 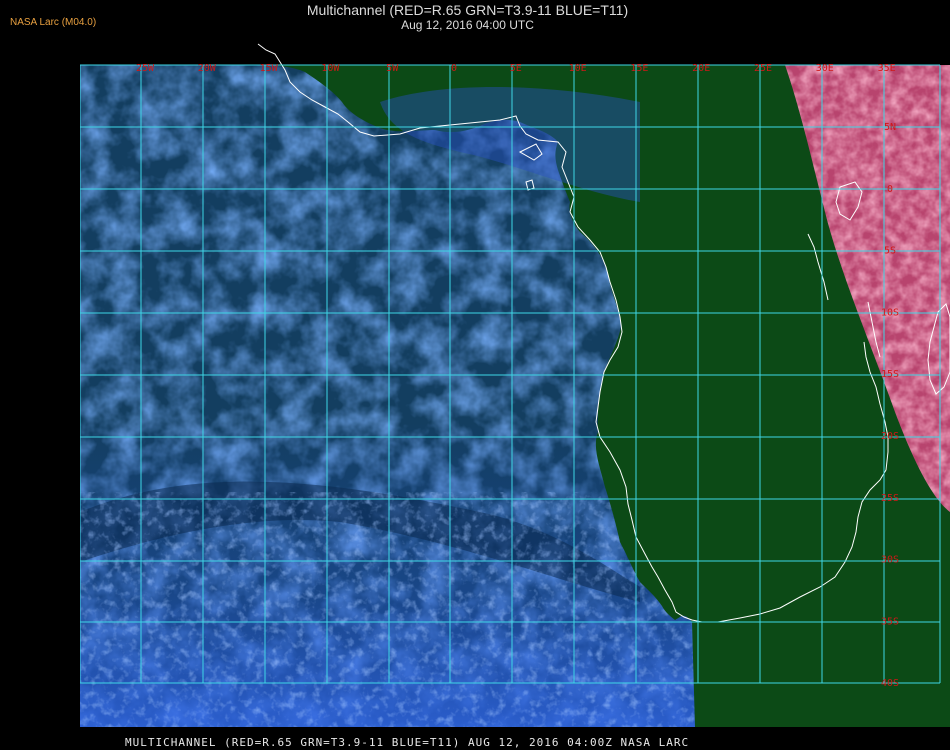 I want to click on longitude-label: 25E, so click(x=763, y=68).